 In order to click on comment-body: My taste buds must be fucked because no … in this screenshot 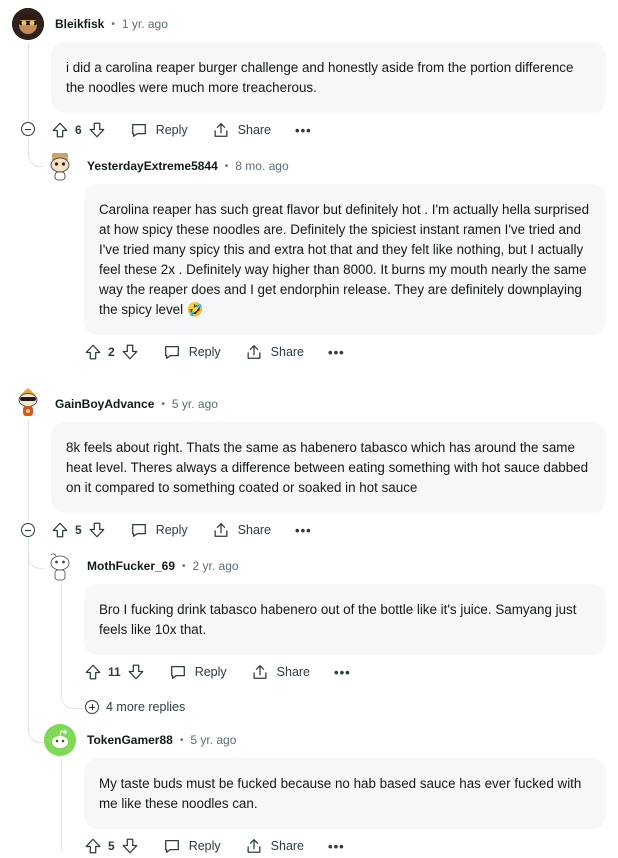, I will do `click(345, 793)`.